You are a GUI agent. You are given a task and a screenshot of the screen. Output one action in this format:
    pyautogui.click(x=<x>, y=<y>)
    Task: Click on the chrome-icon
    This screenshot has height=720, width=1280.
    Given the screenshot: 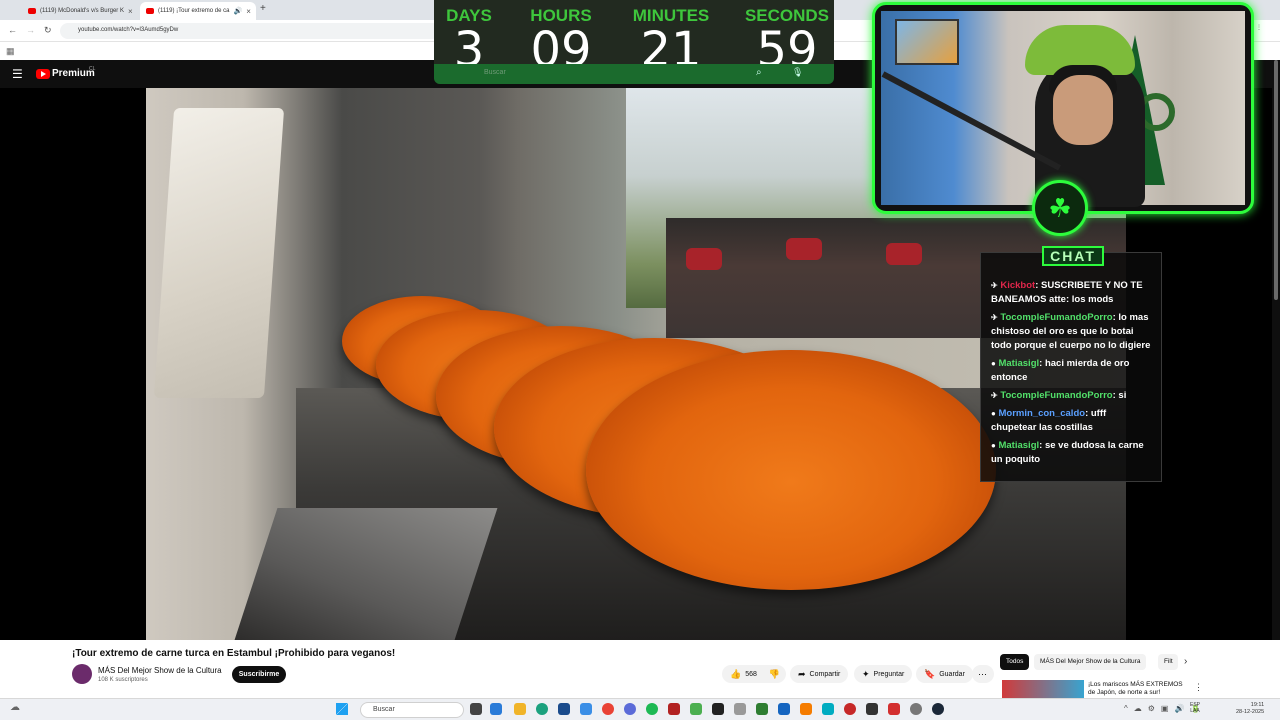 What is the action you would take?
    pyautogui.click(x=608, y=709)
    